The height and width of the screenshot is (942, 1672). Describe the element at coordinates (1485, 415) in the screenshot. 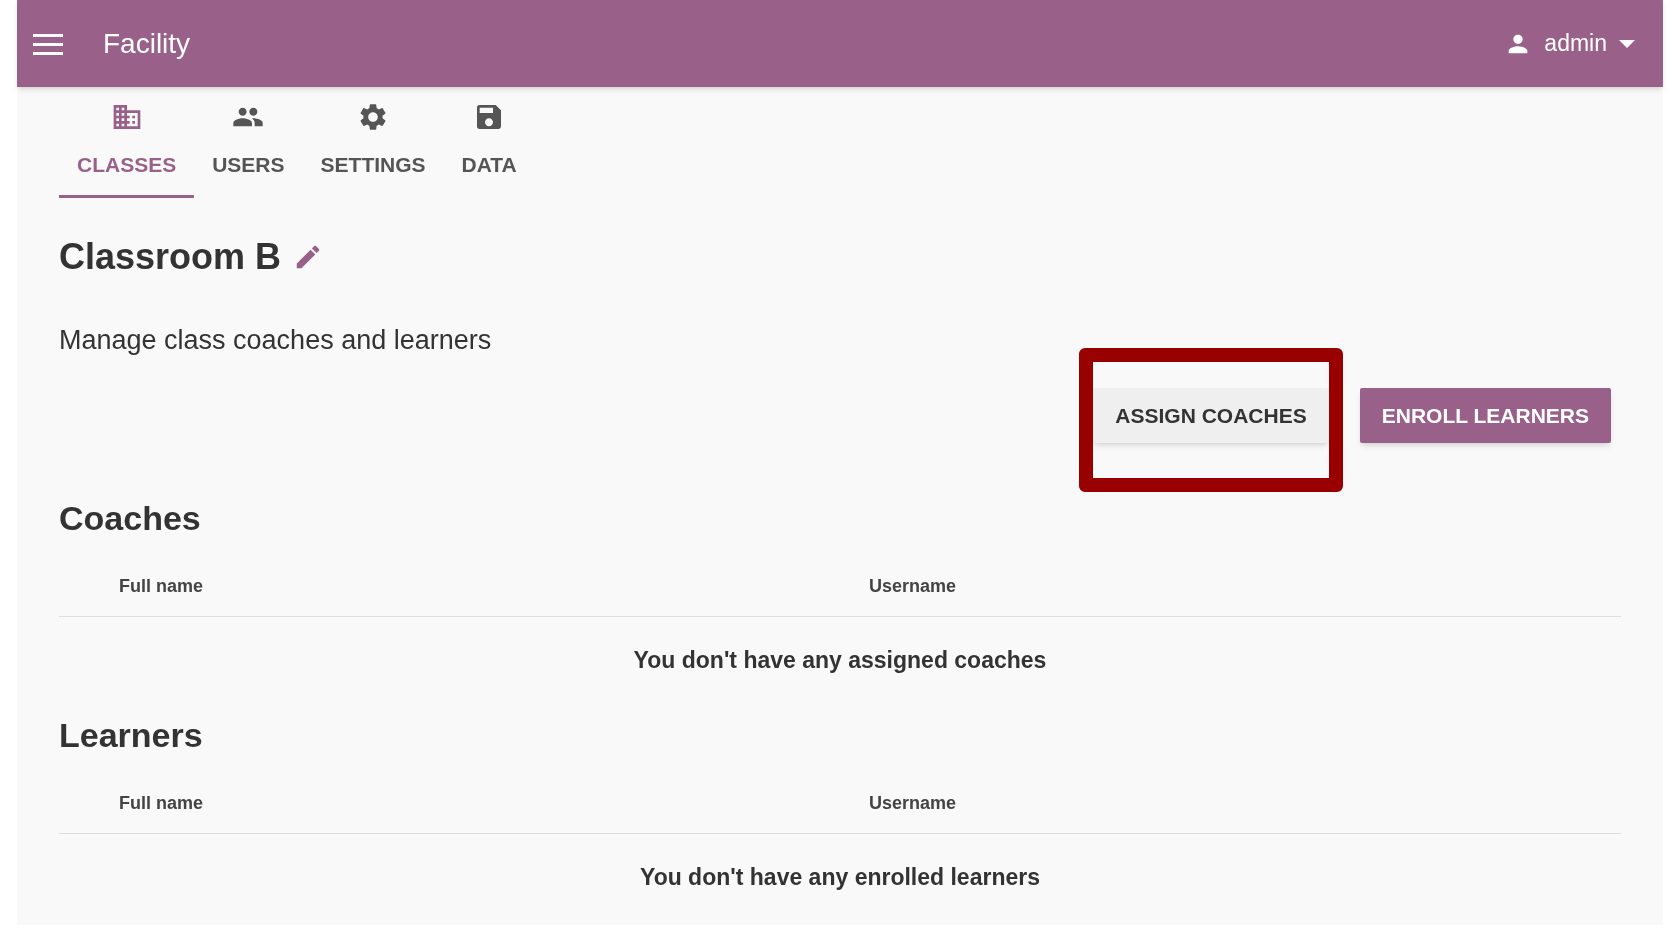

I see `enroll-button: ENROLL LEARNERS` at that location.